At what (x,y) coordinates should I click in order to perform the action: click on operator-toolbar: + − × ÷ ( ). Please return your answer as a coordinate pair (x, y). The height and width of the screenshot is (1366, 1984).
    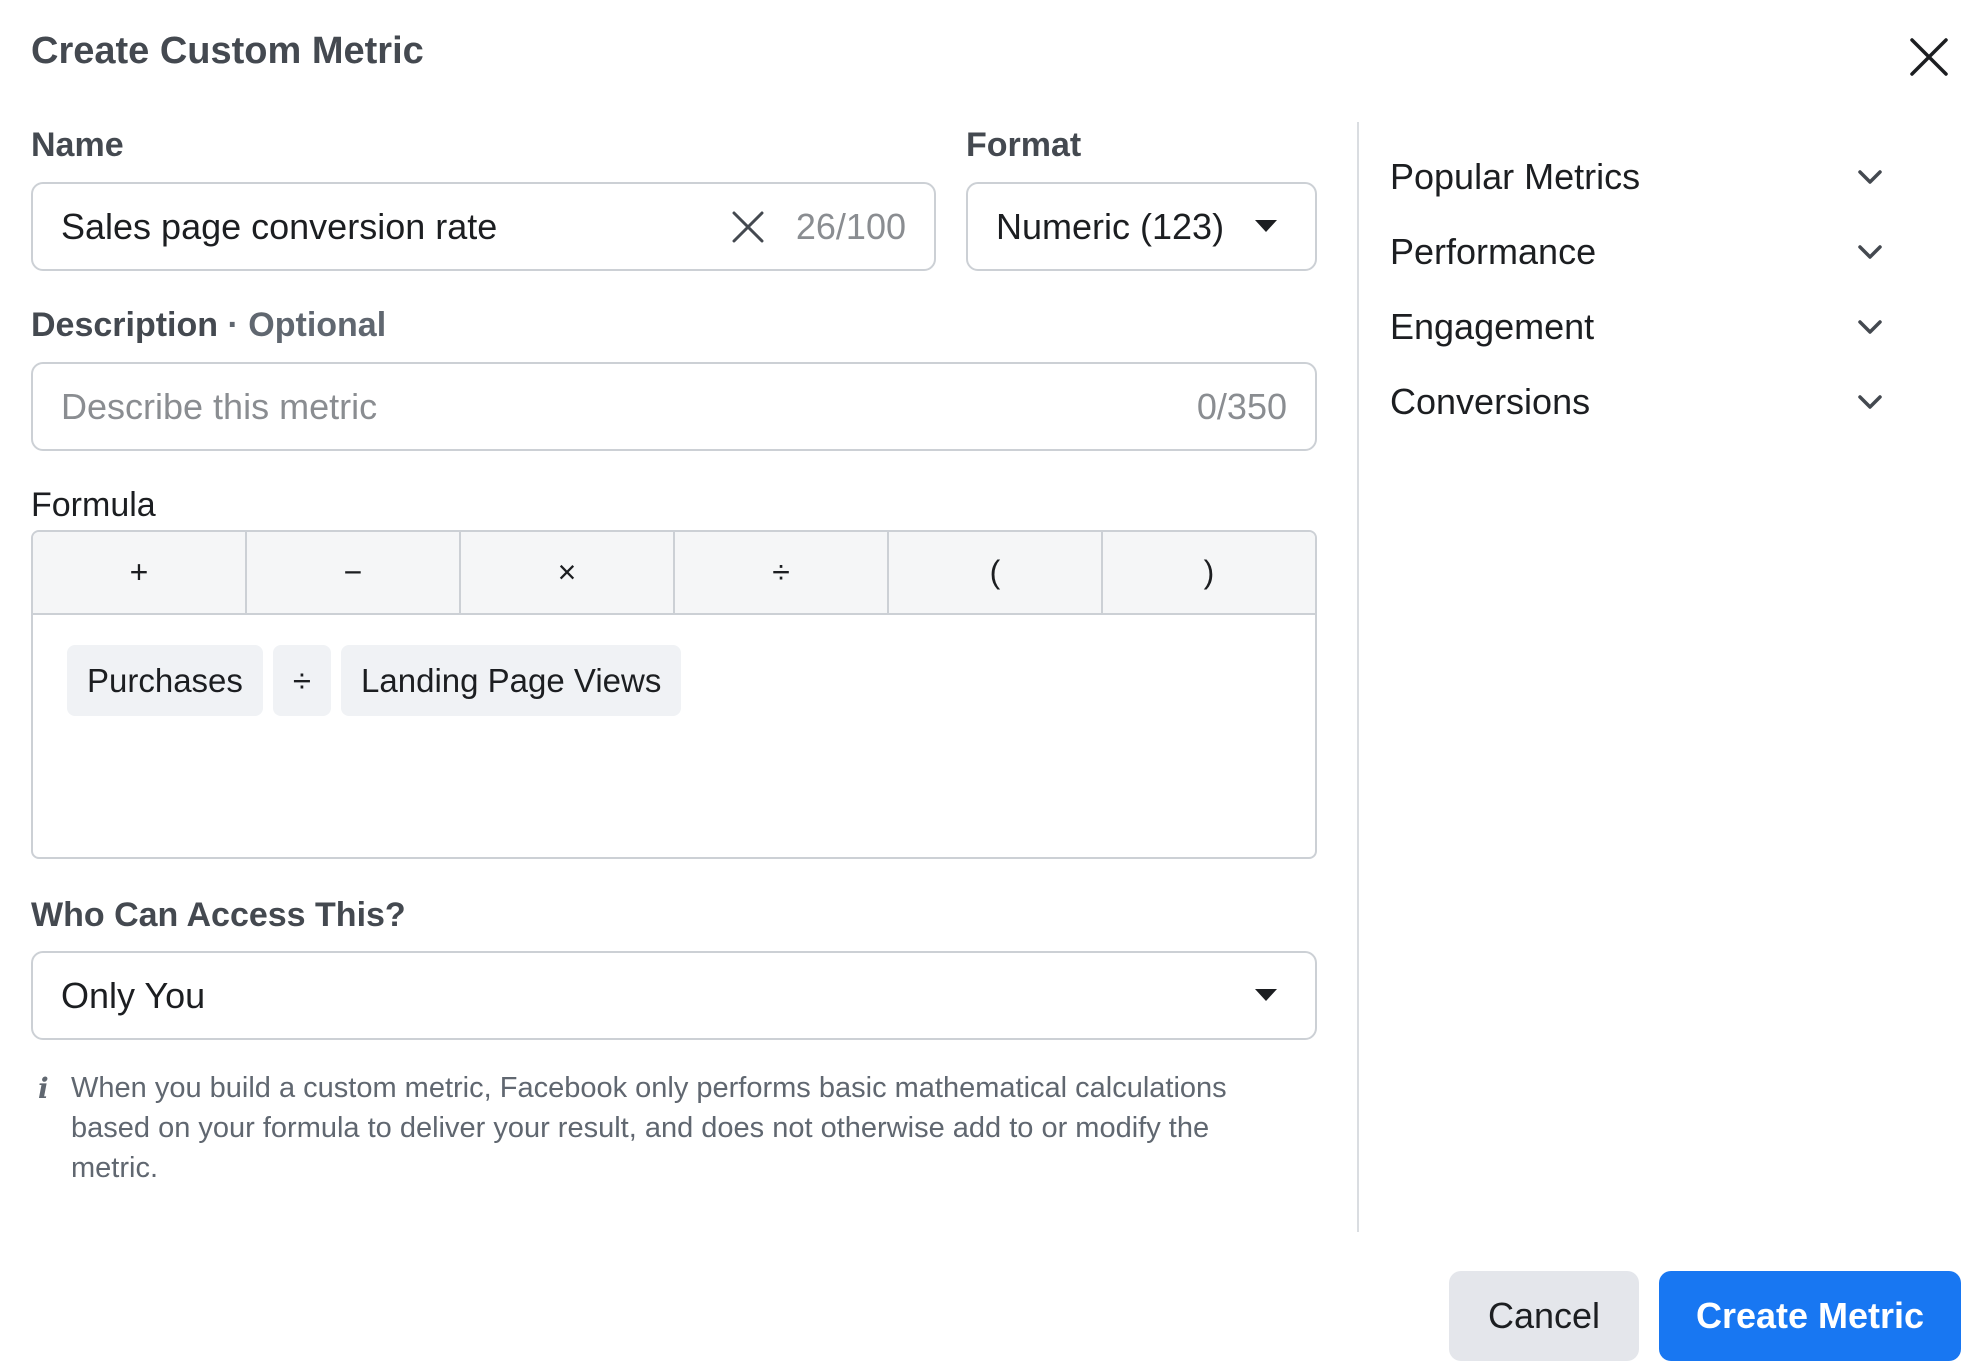
    Looking at the image, I should click on (674, 573).